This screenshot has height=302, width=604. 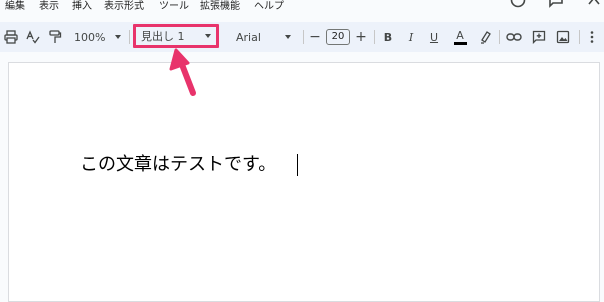 I want to click on menu-help: ヘルプ, so click(x=269, y=7).